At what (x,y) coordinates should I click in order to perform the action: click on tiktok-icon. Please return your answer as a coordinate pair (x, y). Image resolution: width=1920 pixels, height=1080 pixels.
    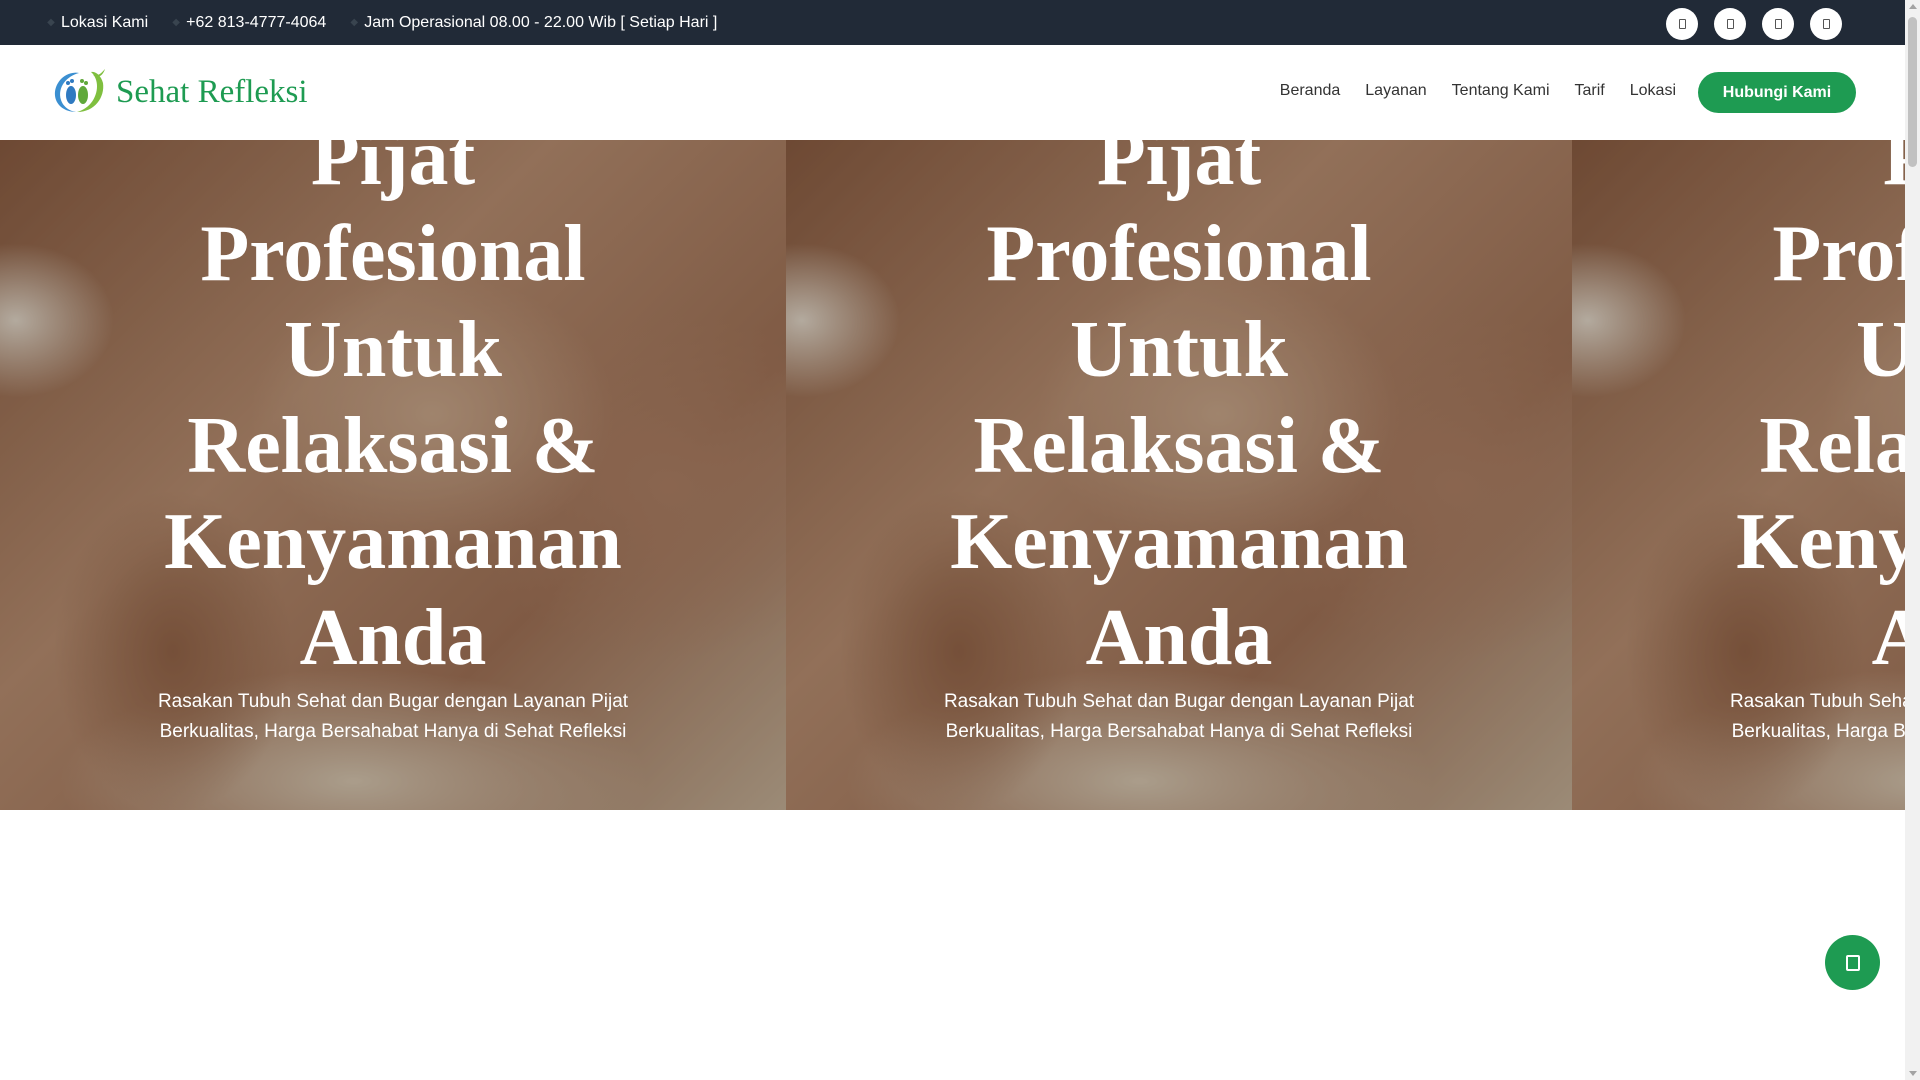
    Looking at the image, I should click on (1826, 24).